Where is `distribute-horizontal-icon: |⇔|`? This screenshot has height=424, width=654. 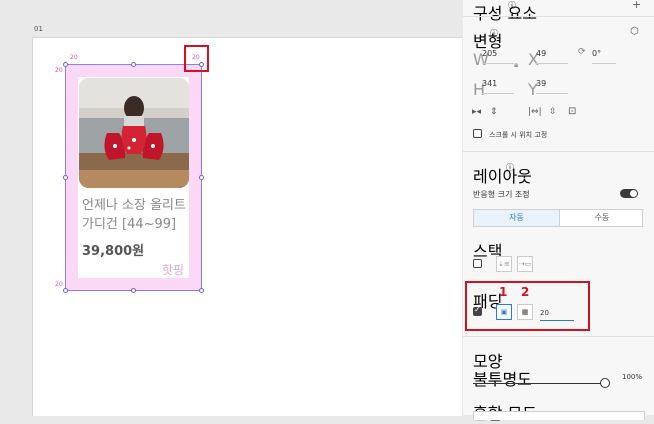
distribute-horizontal-icon: |⇔| is located at coordinates (535, 112).